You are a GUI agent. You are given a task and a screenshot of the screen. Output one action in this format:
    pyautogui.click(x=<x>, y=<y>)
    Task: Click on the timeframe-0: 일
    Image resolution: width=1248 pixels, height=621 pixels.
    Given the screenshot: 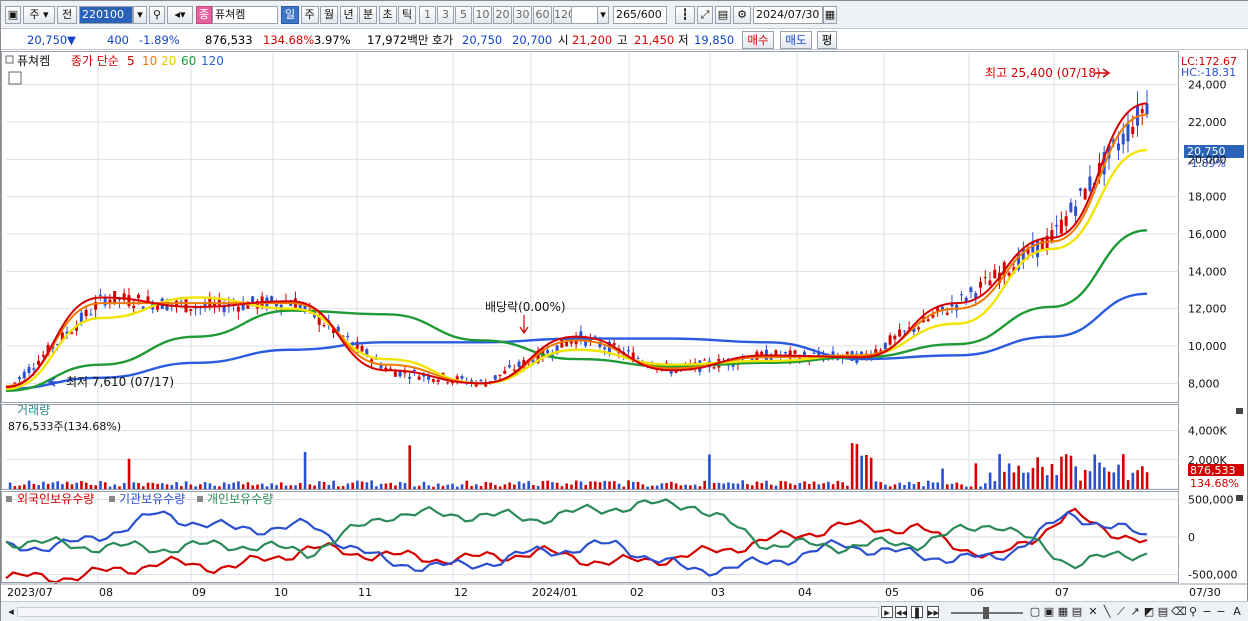 What is the action you would take?
    pyautogui.click(x=290, y=15)
    